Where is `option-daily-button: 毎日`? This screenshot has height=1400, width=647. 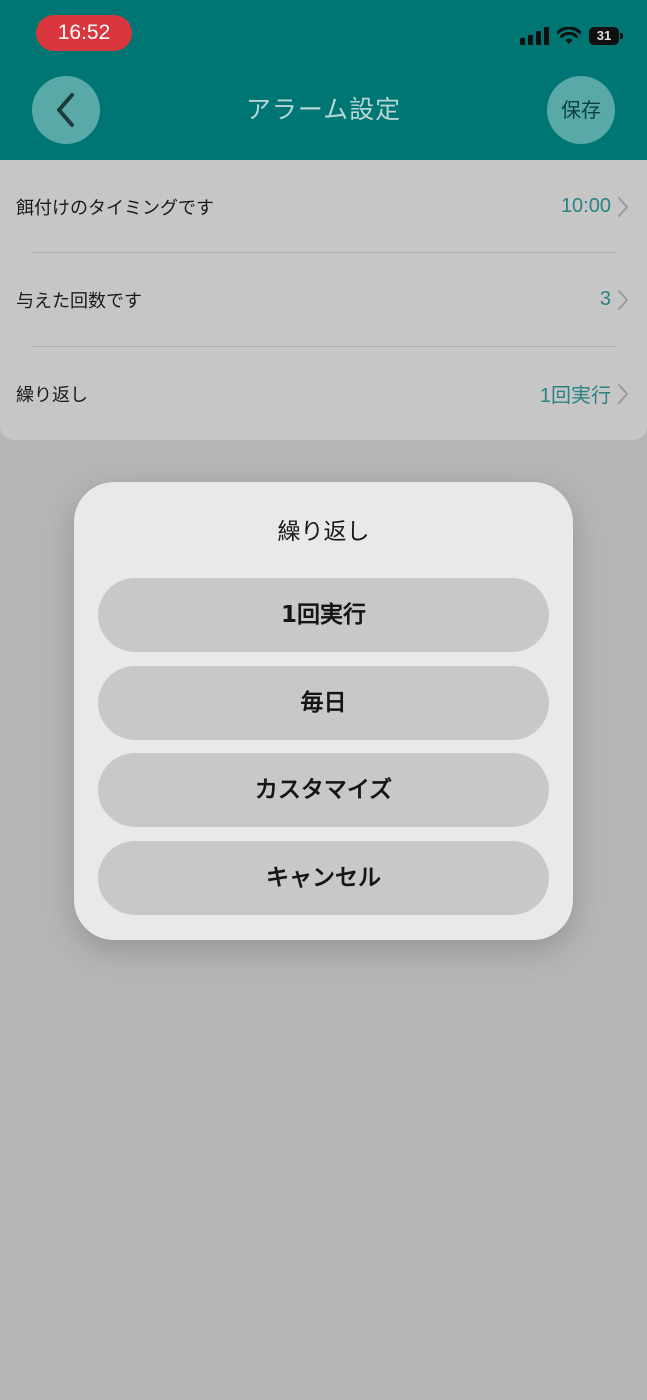
option-daily-button: 毎日 is located at coordinates (323, 703).